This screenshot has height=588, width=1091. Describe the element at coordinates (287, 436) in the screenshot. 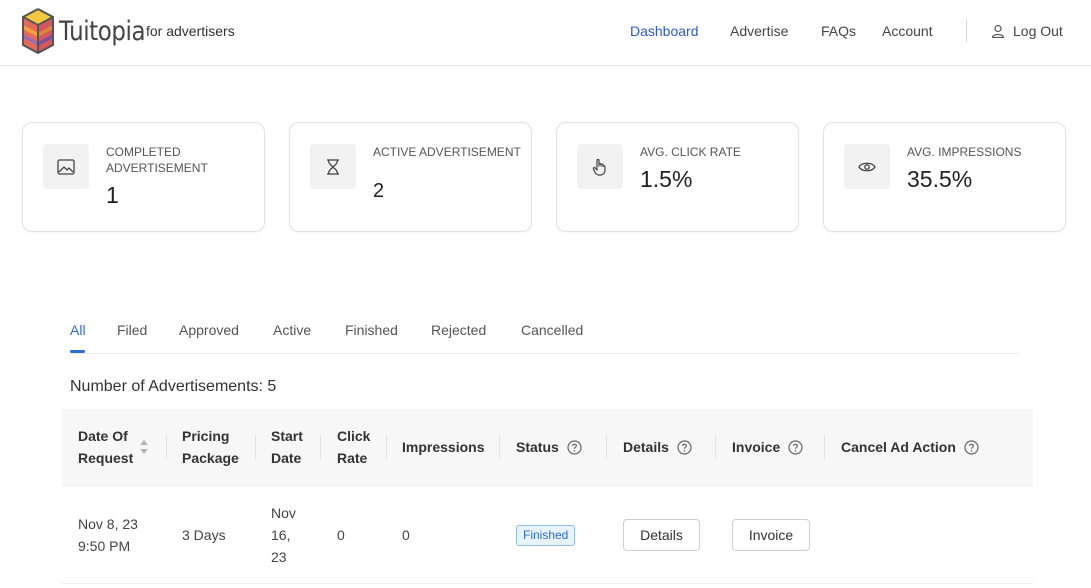

I see `col-start-line1: Start` at that location.